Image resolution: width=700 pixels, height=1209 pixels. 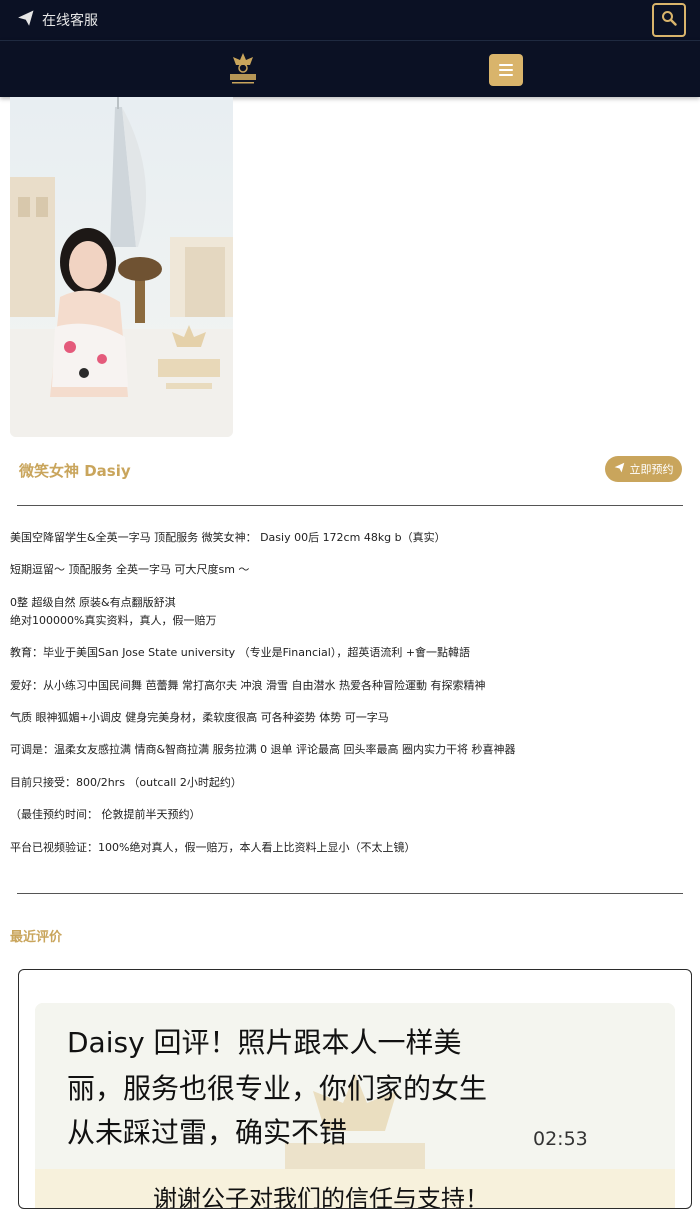 I want to click on review-text-line: 从未踩过雷，确实不错, so click(x=207, y=1132).